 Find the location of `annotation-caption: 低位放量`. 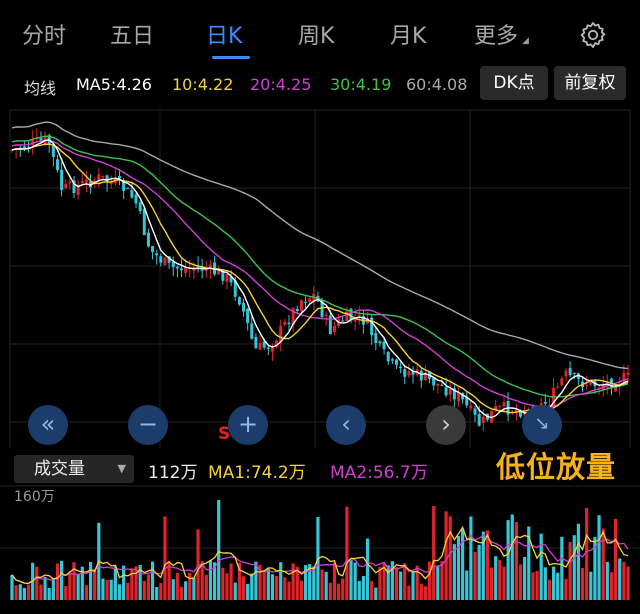

annotation-caption: 低位放量 is located at coordinates (556, 467).